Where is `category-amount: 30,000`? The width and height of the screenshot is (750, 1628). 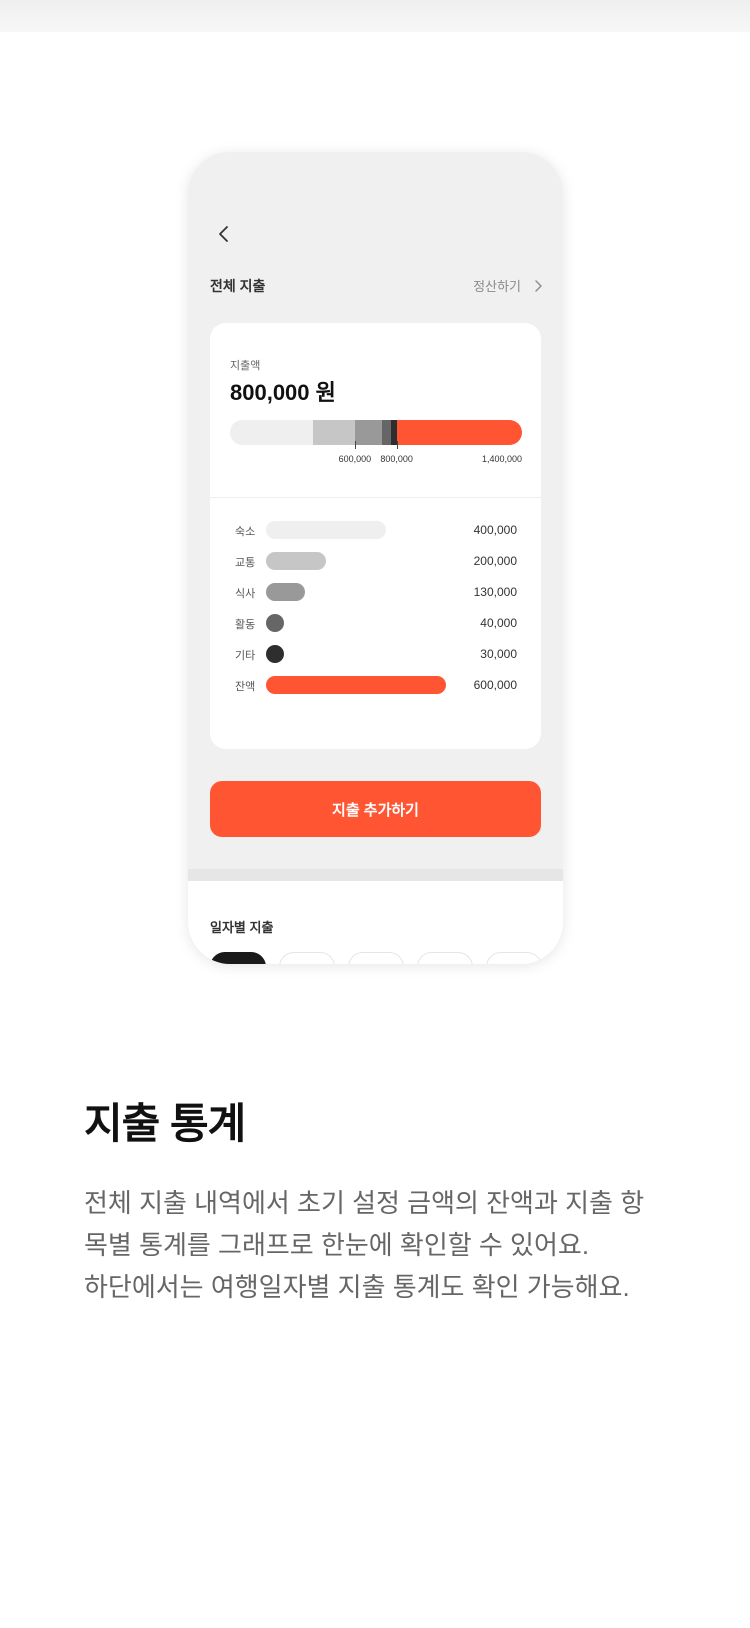 category-amount: 30,000 is located at coordinates (498, 654).